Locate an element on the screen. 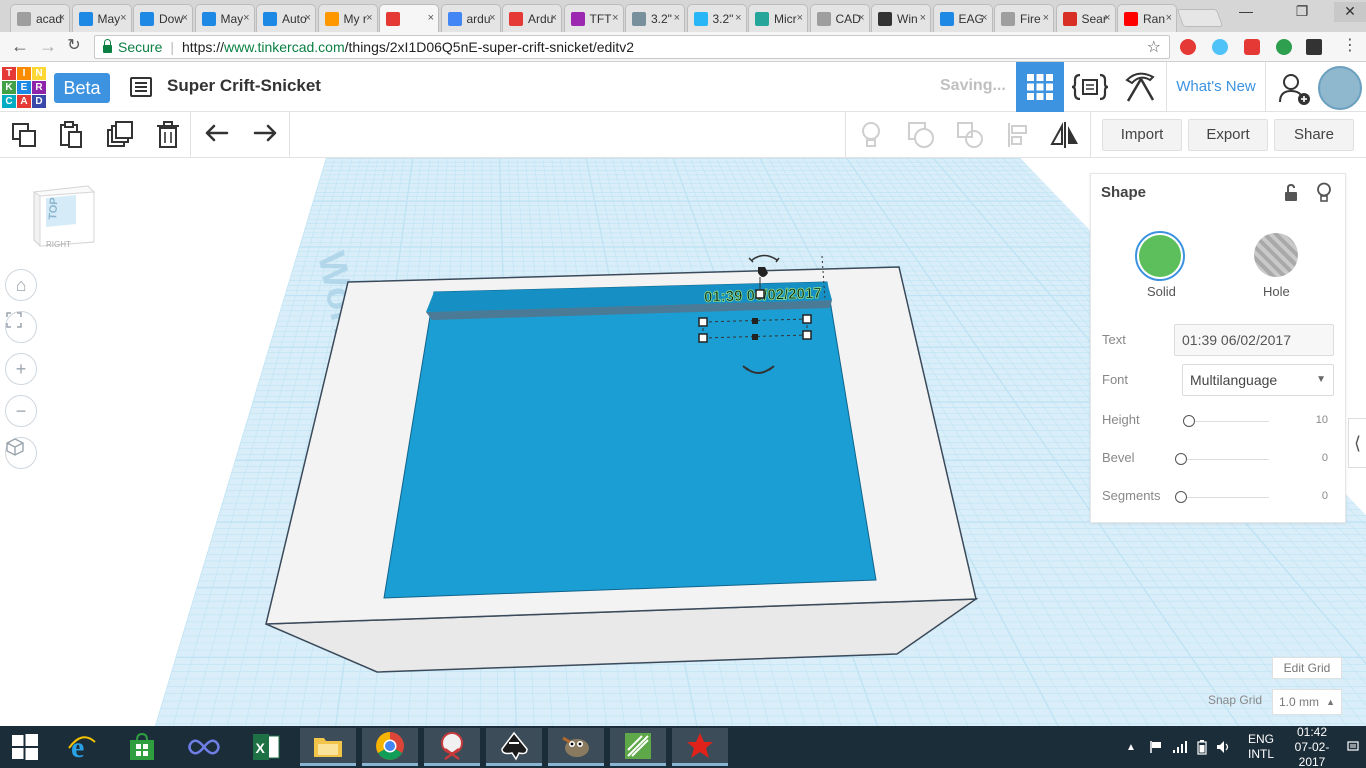 Image resolution: width=1366 pixels, height=768 pixels. perspective-button is located at coordinates (21, 453).